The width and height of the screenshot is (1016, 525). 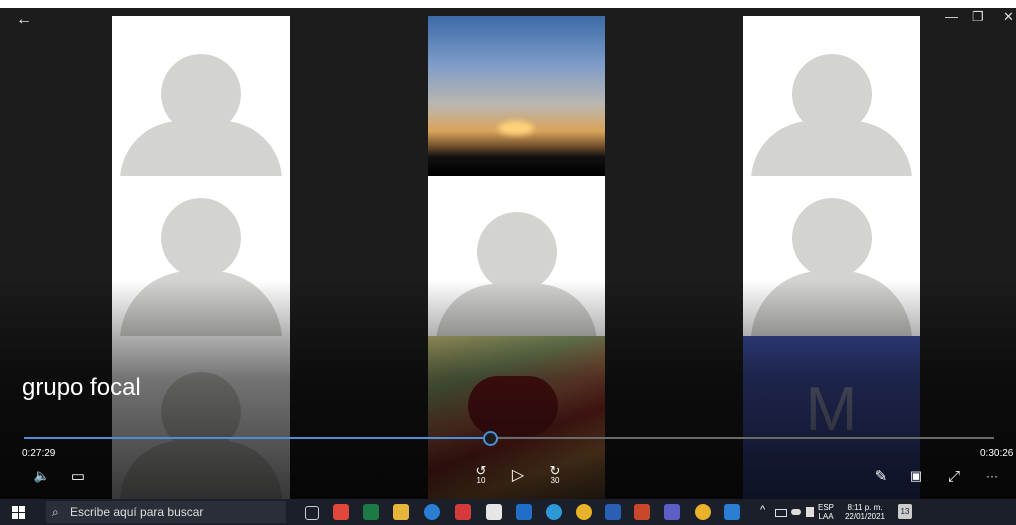 What do you see at coordinates (992, 476) in the screenshot?
I see `more-options-icon: ···` at bounding box center [992, 476].